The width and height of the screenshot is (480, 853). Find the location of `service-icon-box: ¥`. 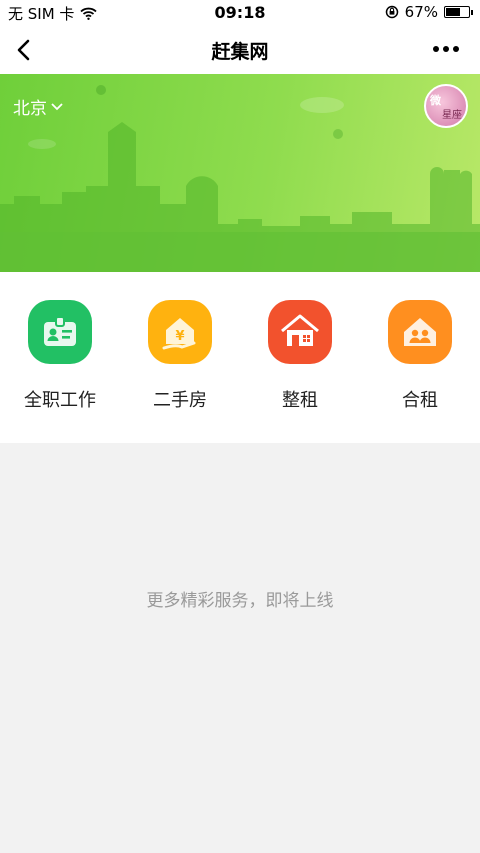

service-icon-box: ¥ is located at coordinates (180, 332).